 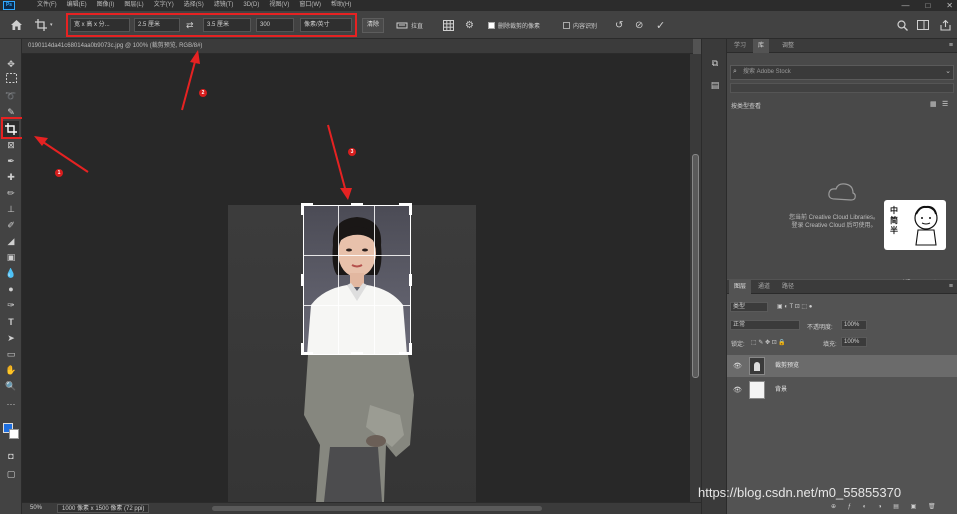 I want to click on library-message-line1: 您当前 Creative Cloud Libraries。, so click(x=834, y=218).